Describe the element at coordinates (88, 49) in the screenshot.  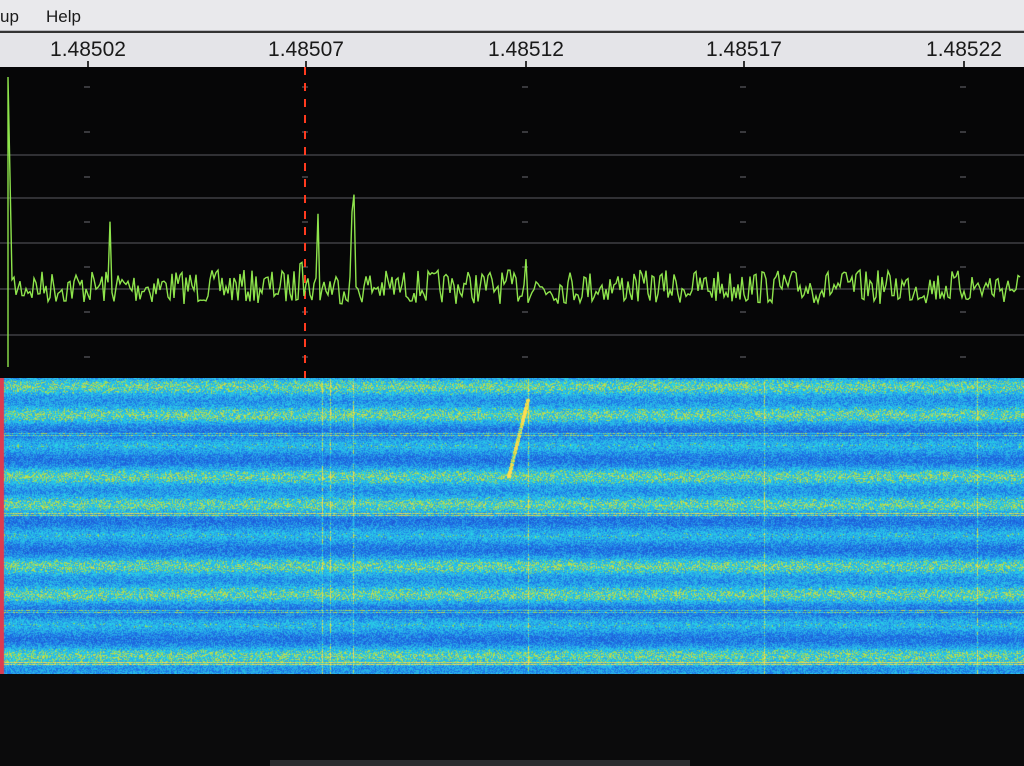
I see `frequency-label: 1.48502` at that location.